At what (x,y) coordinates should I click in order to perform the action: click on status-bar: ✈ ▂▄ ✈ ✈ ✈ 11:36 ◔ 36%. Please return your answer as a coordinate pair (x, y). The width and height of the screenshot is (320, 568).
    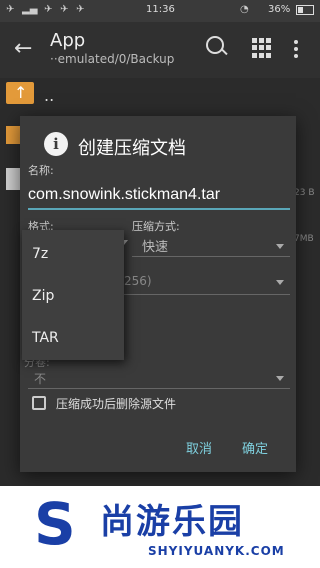
    Looking at the image, I should click on (160, 11).